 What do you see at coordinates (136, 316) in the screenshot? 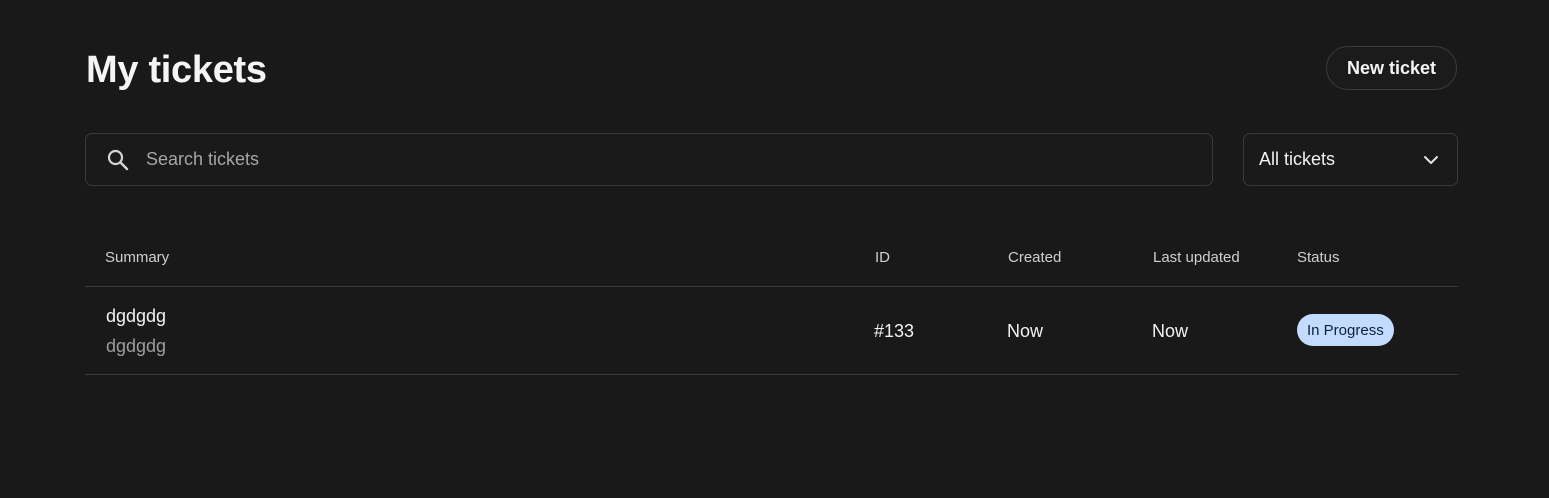
I see `ticket-summary-title: dgdgdg` at bounding box center [136, 316].